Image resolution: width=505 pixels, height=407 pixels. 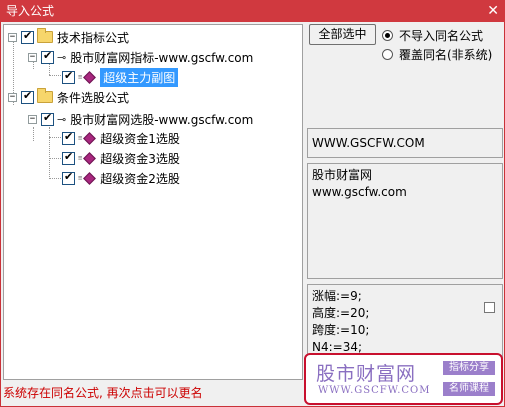 What do you see at coordinates (140, 138) in the screenshot?
I see `item-label: 超级资金1选股` at bounding box center [140, 138].